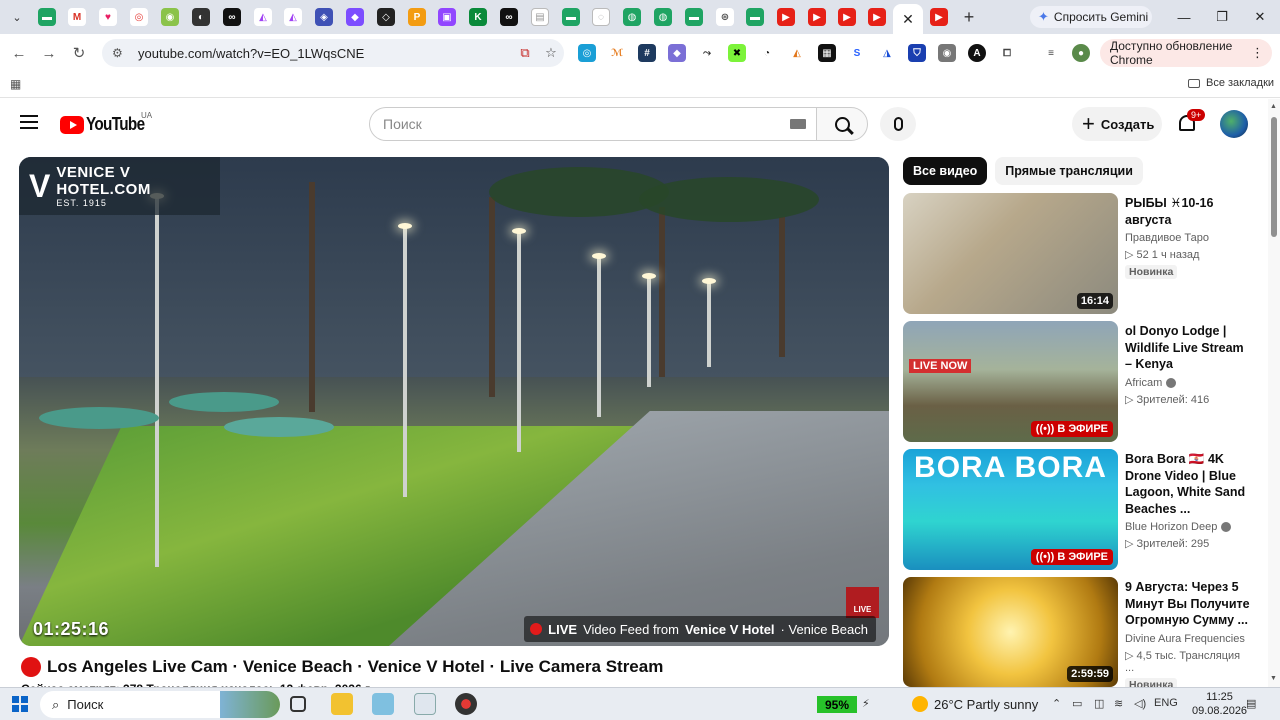  I want to click on video-thumbnail: BORA BORA ((•)) В ЭФИРЕ, so click(1010, 509).